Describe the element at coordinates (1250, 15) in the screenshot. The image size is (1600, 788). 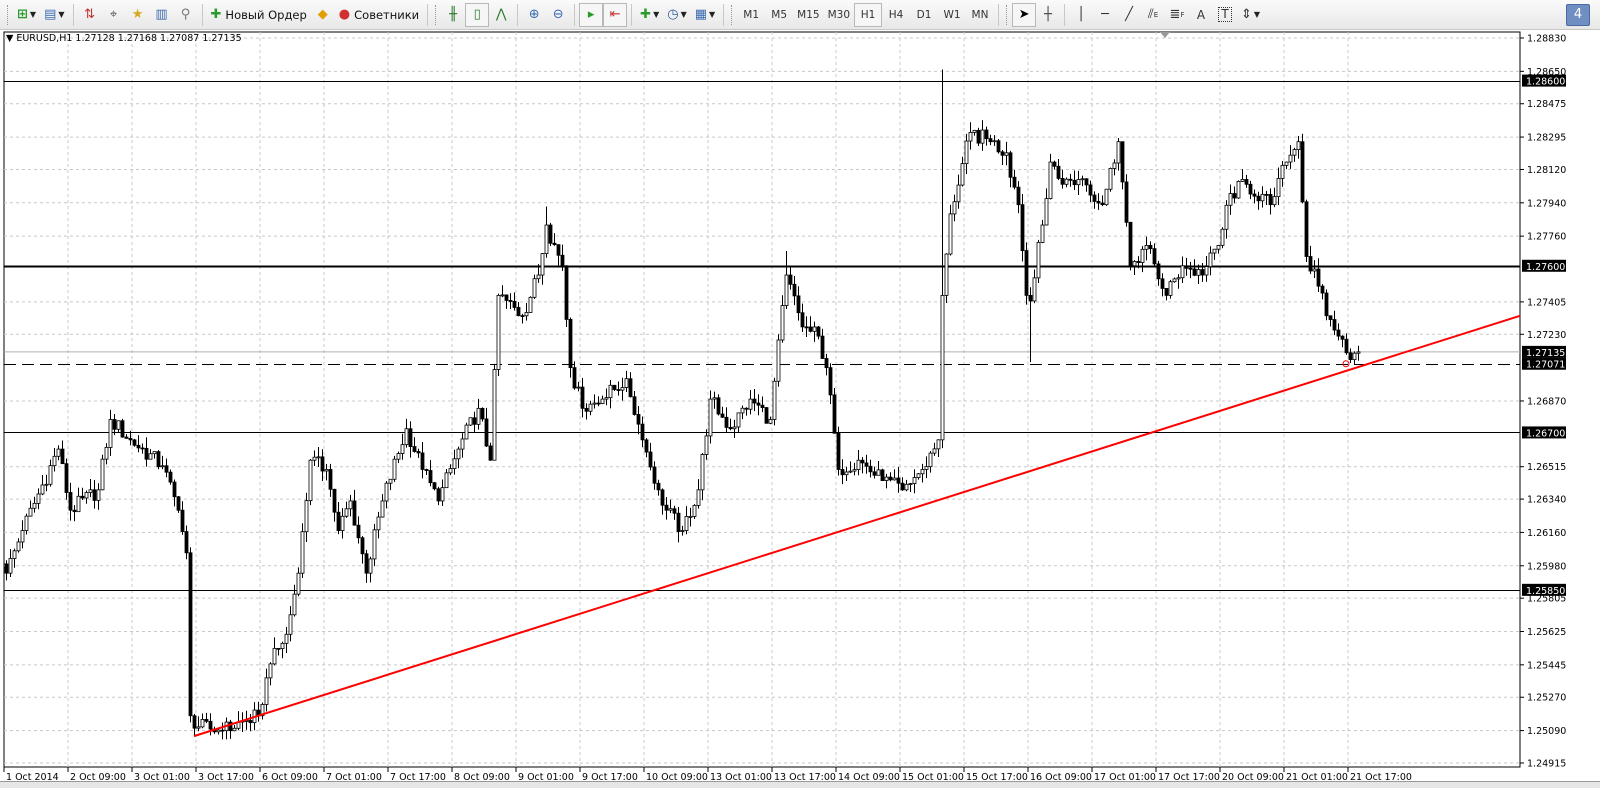
I see `arrows-button: ⇕ ▼` at that location.